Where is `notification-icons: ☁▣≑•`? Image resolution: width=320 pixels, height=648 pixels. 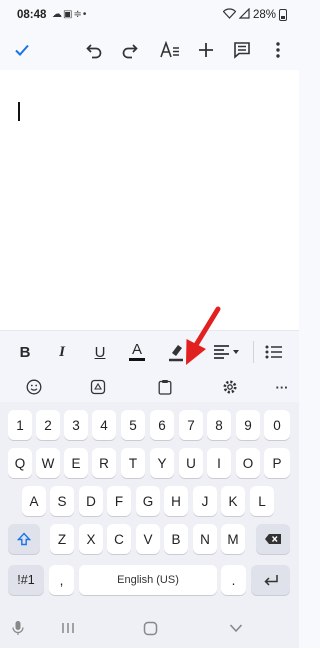 notification-icons: ☁▣≑• is located at coordinates (69, 14).